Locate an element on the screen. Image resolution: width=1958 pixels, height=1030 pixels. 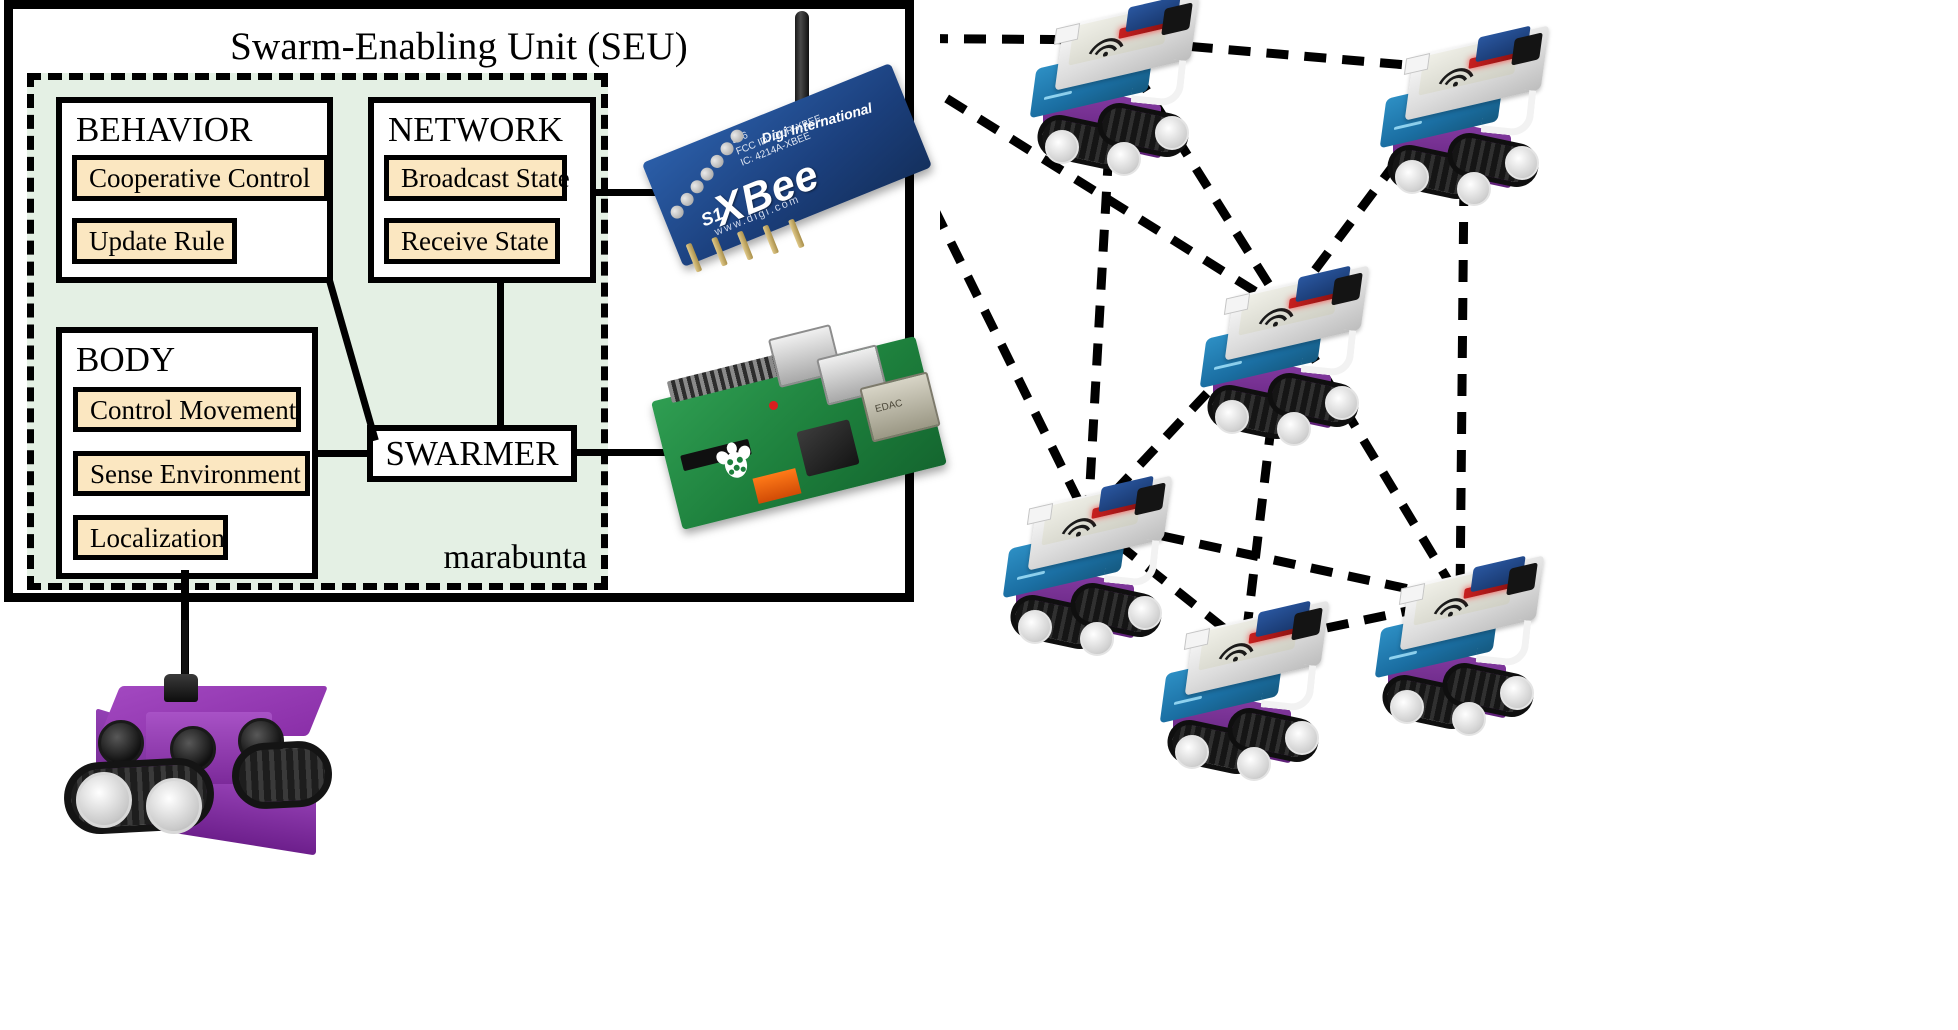
robot-antenna-icon is located at coordinates (185, 650).